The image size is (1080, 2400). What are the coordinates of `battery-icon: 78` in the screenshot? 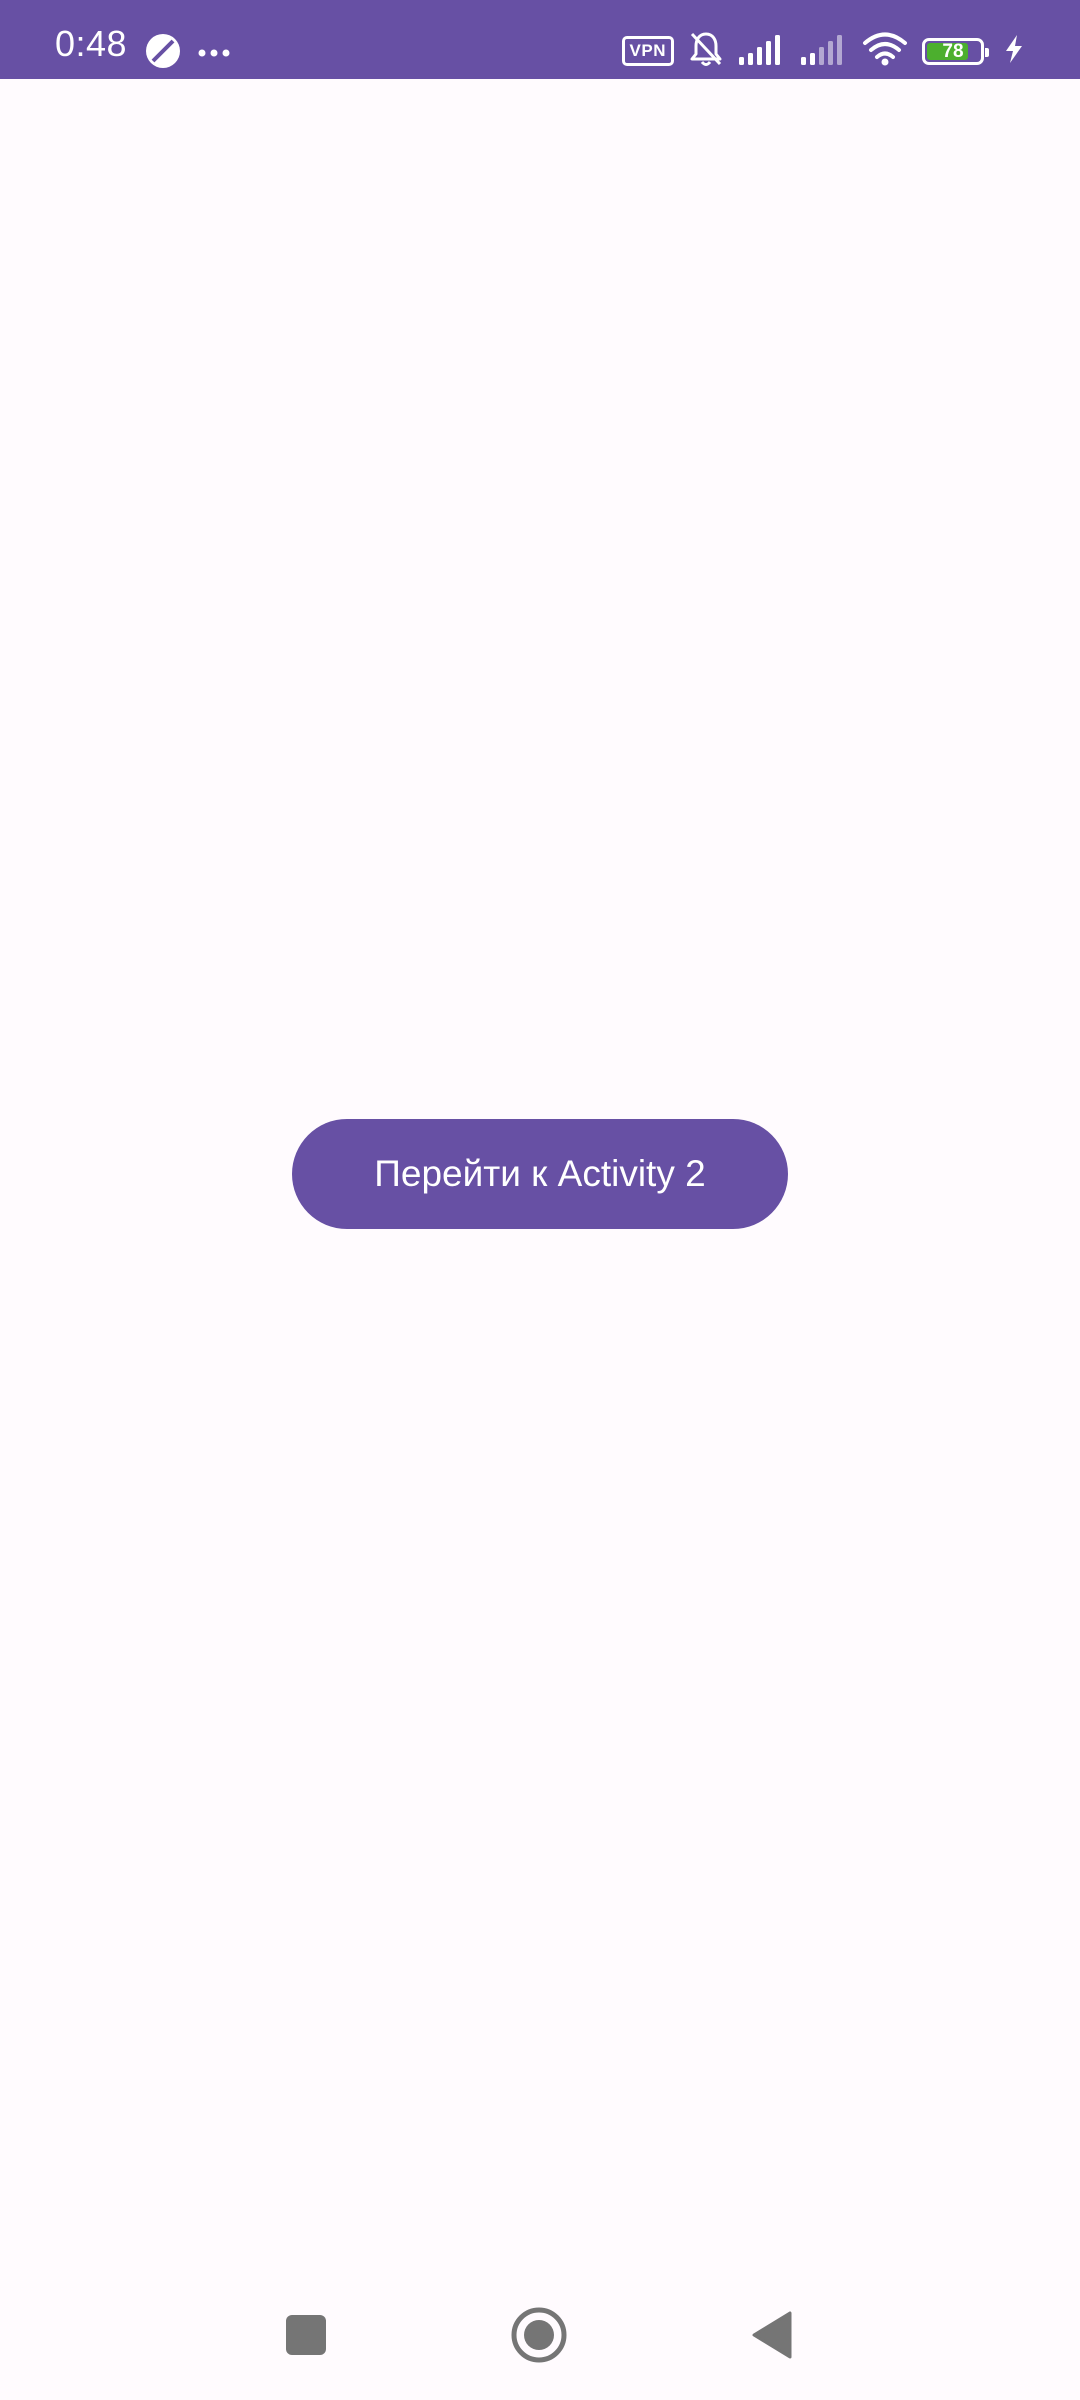 It's located at (955, 51).